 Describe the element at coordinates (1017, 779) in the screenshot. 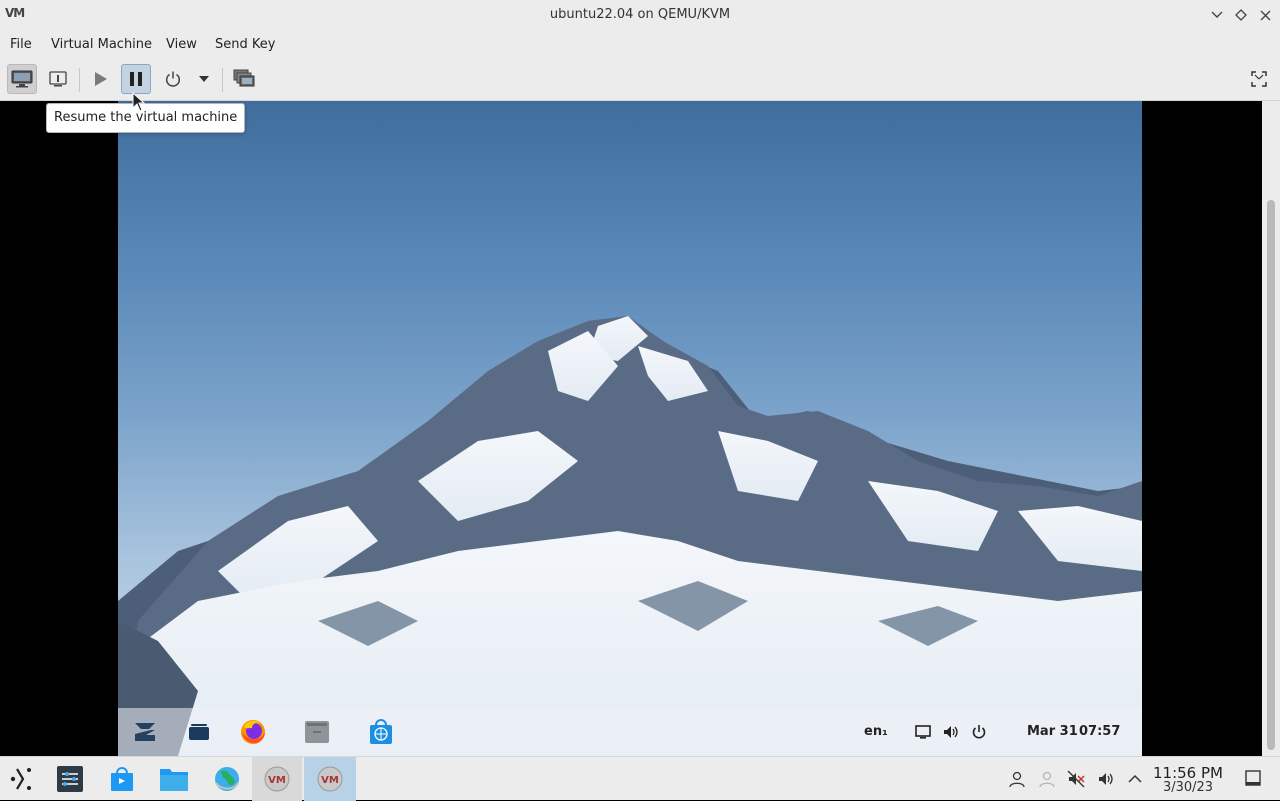

I see `user-icon` at that location.